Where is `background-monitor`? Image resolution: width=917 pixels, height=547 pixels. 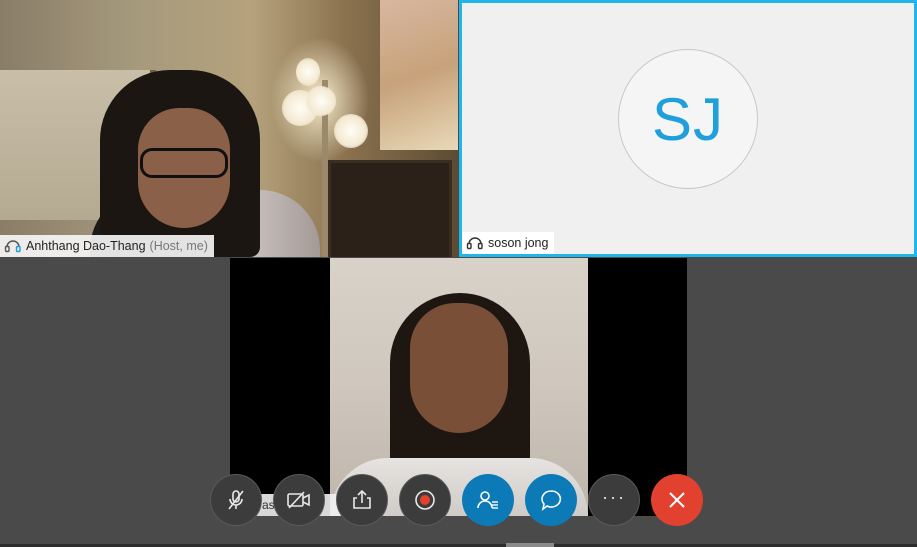 background-monitor is located at coordinates (390, 208).